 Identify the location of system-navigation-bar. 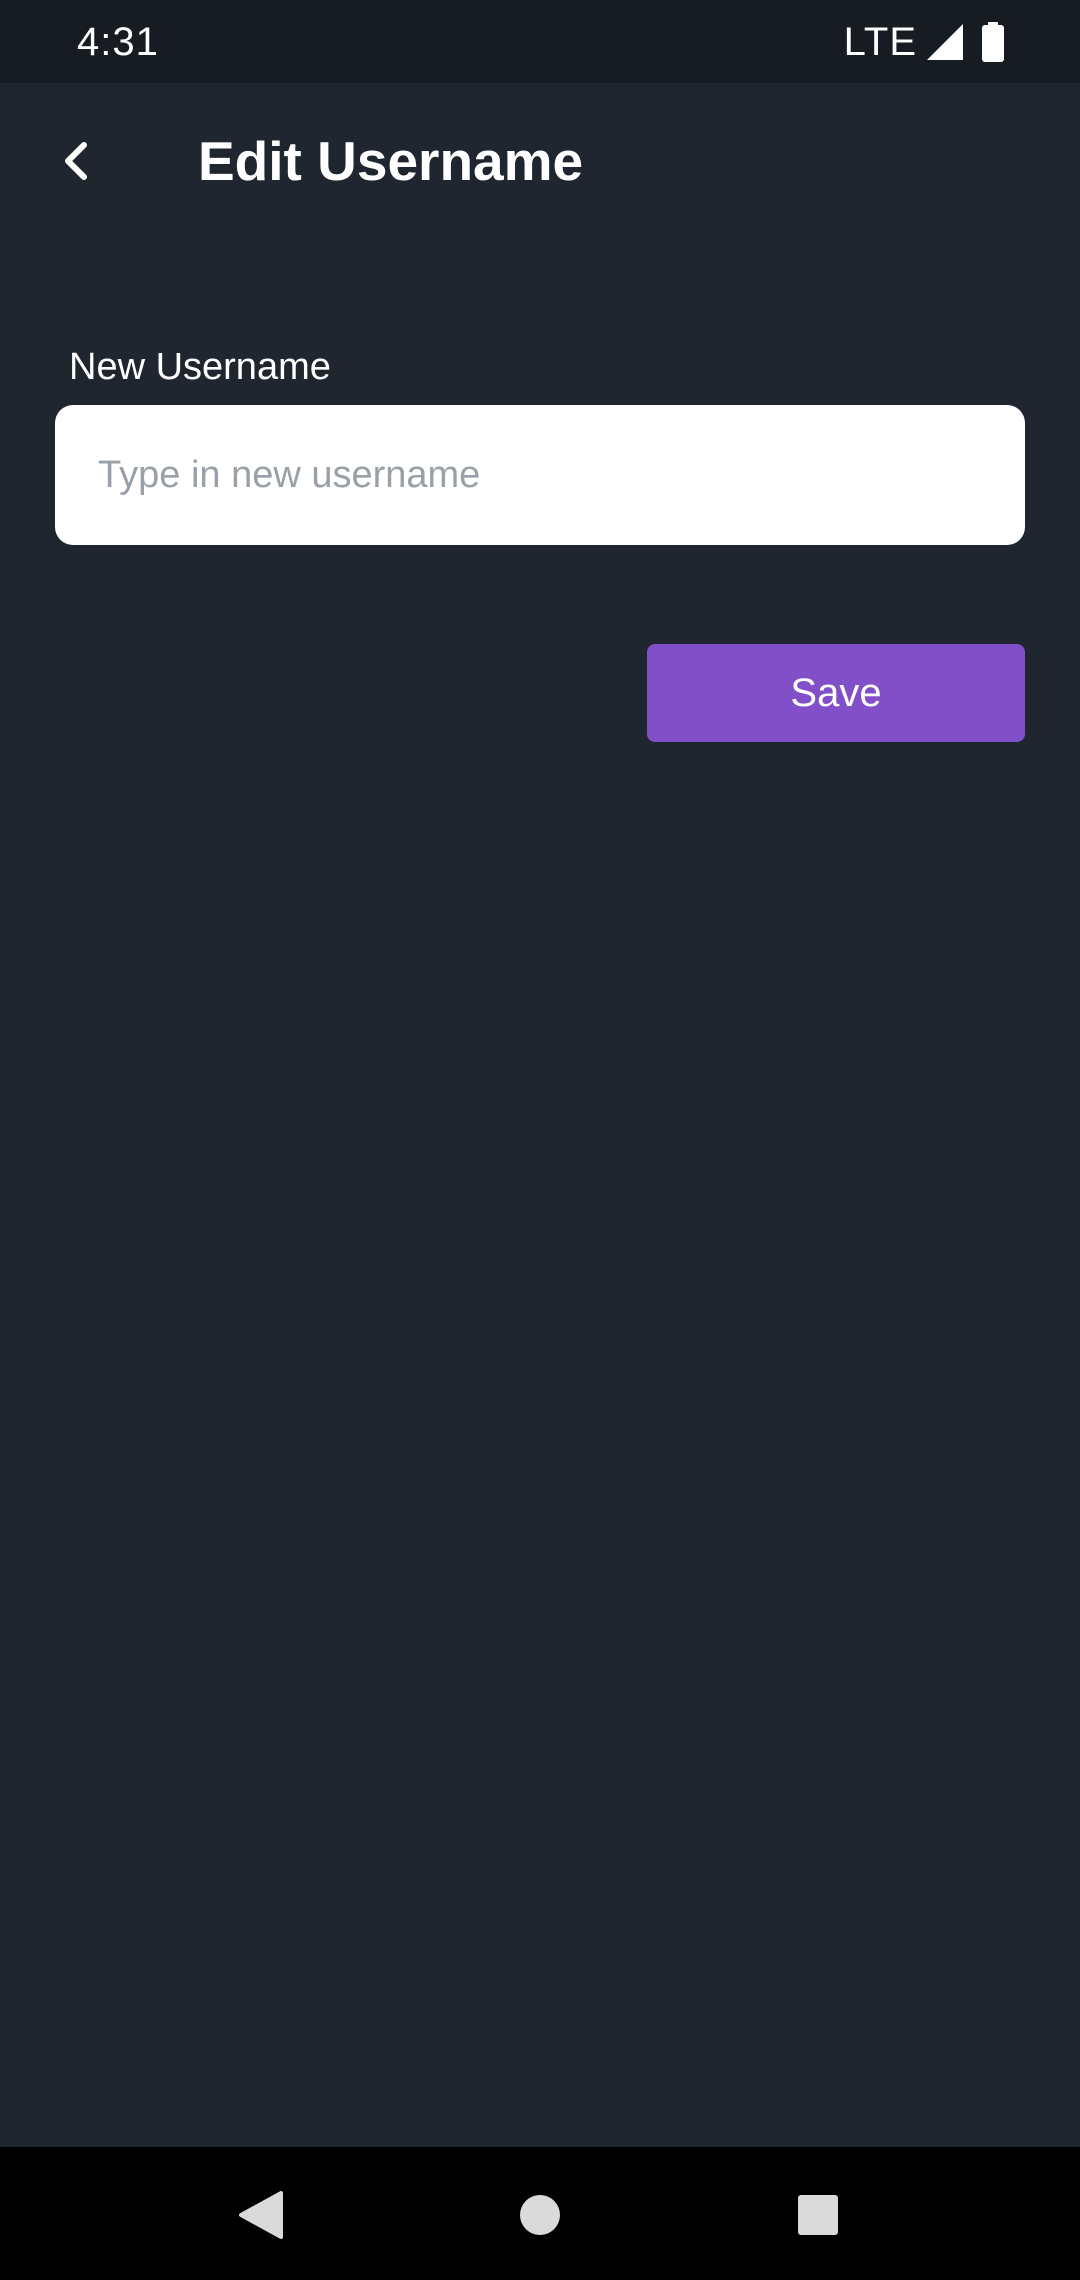
(540, 2213).